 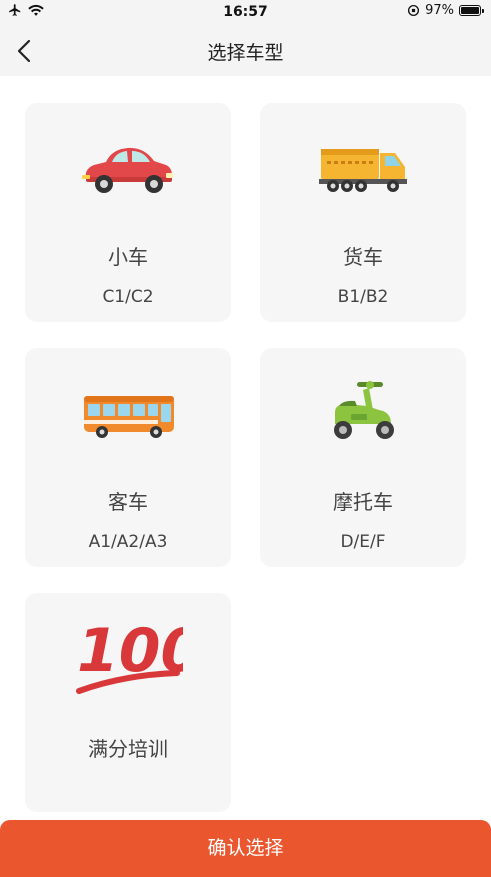 I want to click on confirm-button: 确认选择, so click(x=245, y=848).